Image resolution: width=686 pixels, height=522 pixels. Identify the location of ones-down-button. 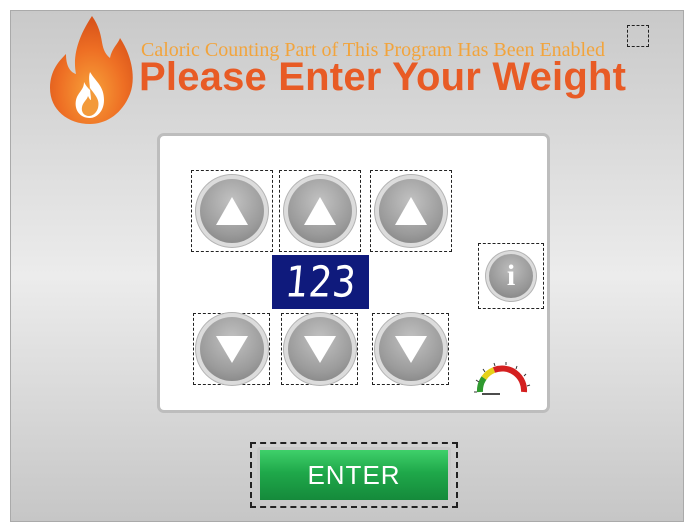
(410, 349).